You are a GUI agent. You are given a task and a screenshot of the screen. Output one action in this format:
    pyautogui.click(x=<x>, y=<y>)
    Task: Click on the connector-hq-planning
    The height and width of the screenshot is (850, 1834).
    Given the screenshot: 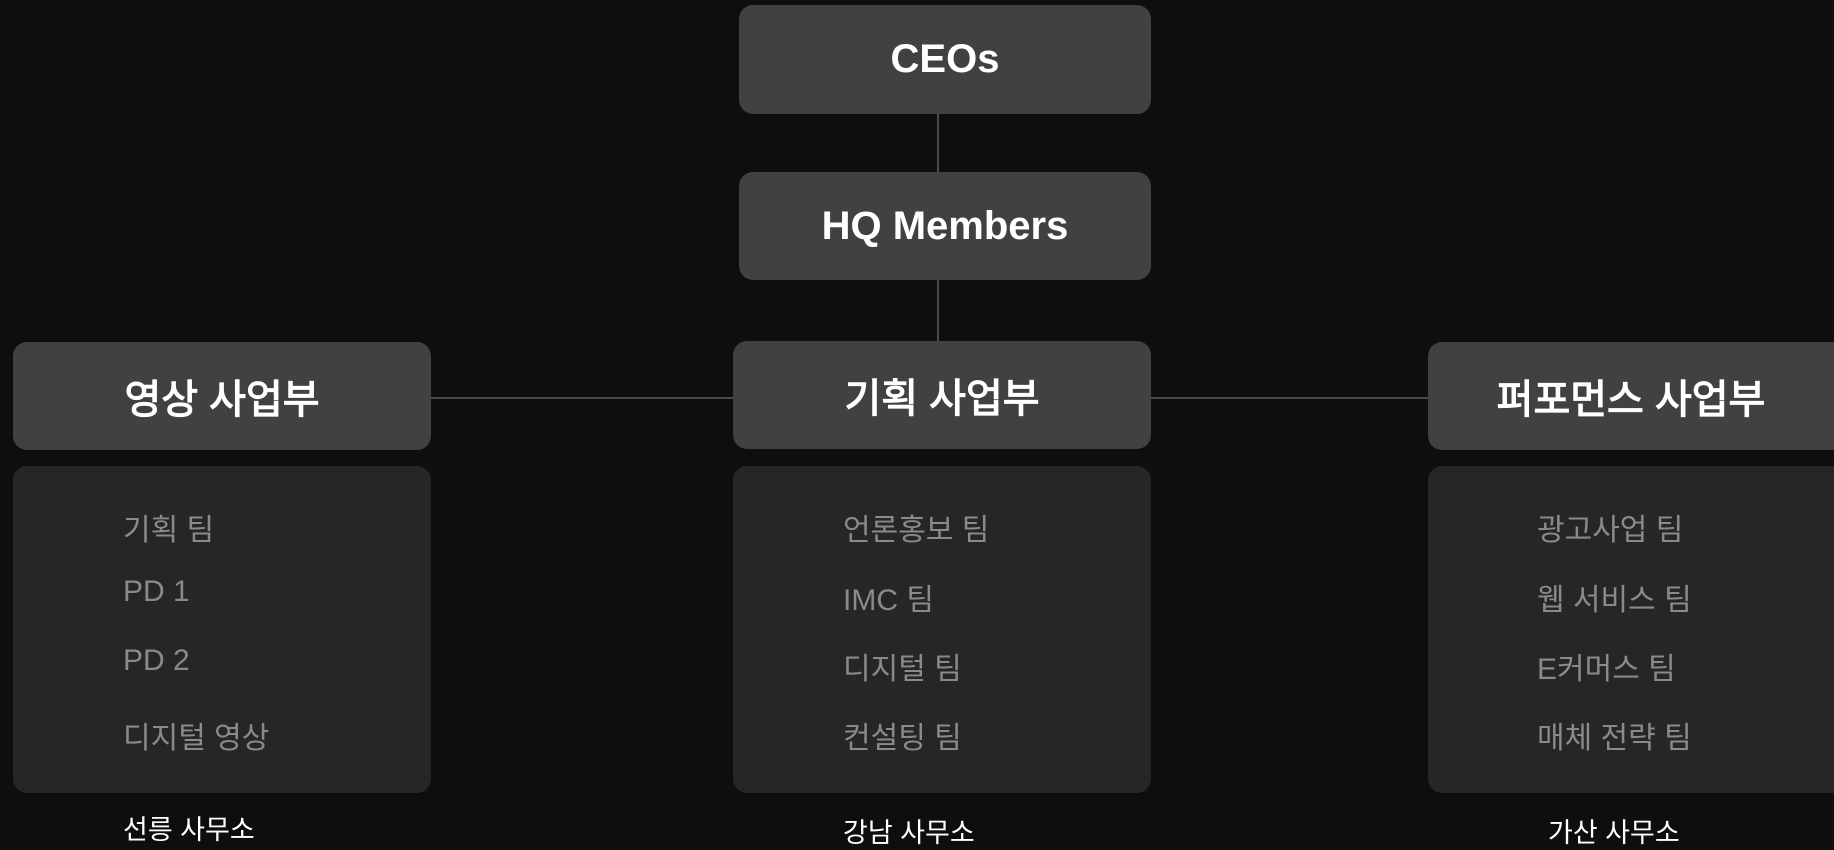 What is the action you would take?
    pyautogui.click(x=938, y=311)
    